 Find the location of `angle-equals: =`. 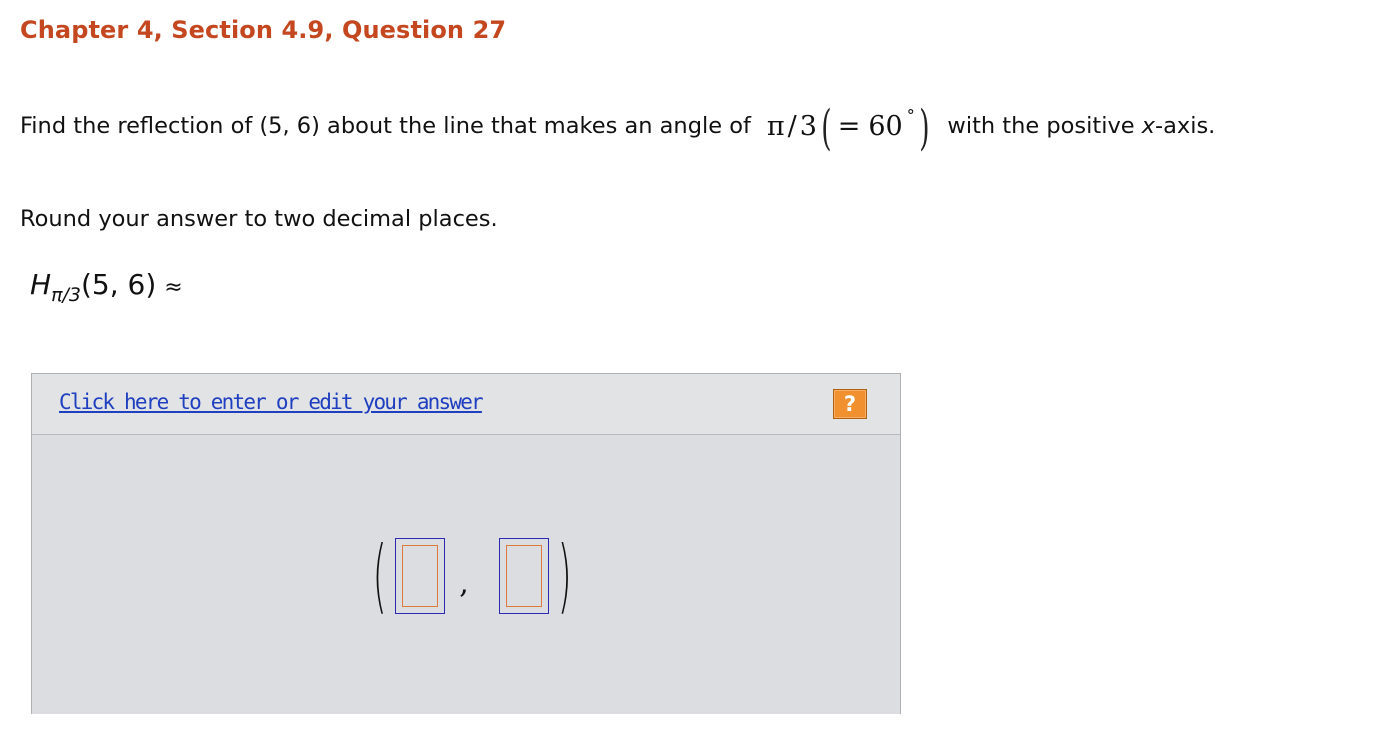

angle-equals: = is located at coordinates (849, 126).